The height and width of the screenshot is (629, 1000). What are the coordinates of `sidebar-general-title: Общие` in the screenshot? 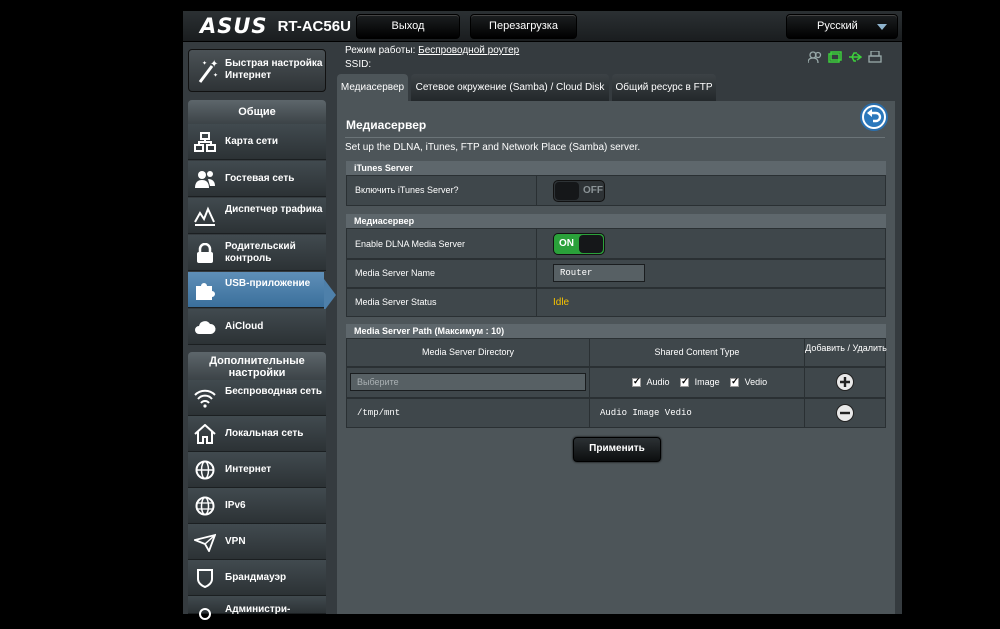 It's located at (257, 112).